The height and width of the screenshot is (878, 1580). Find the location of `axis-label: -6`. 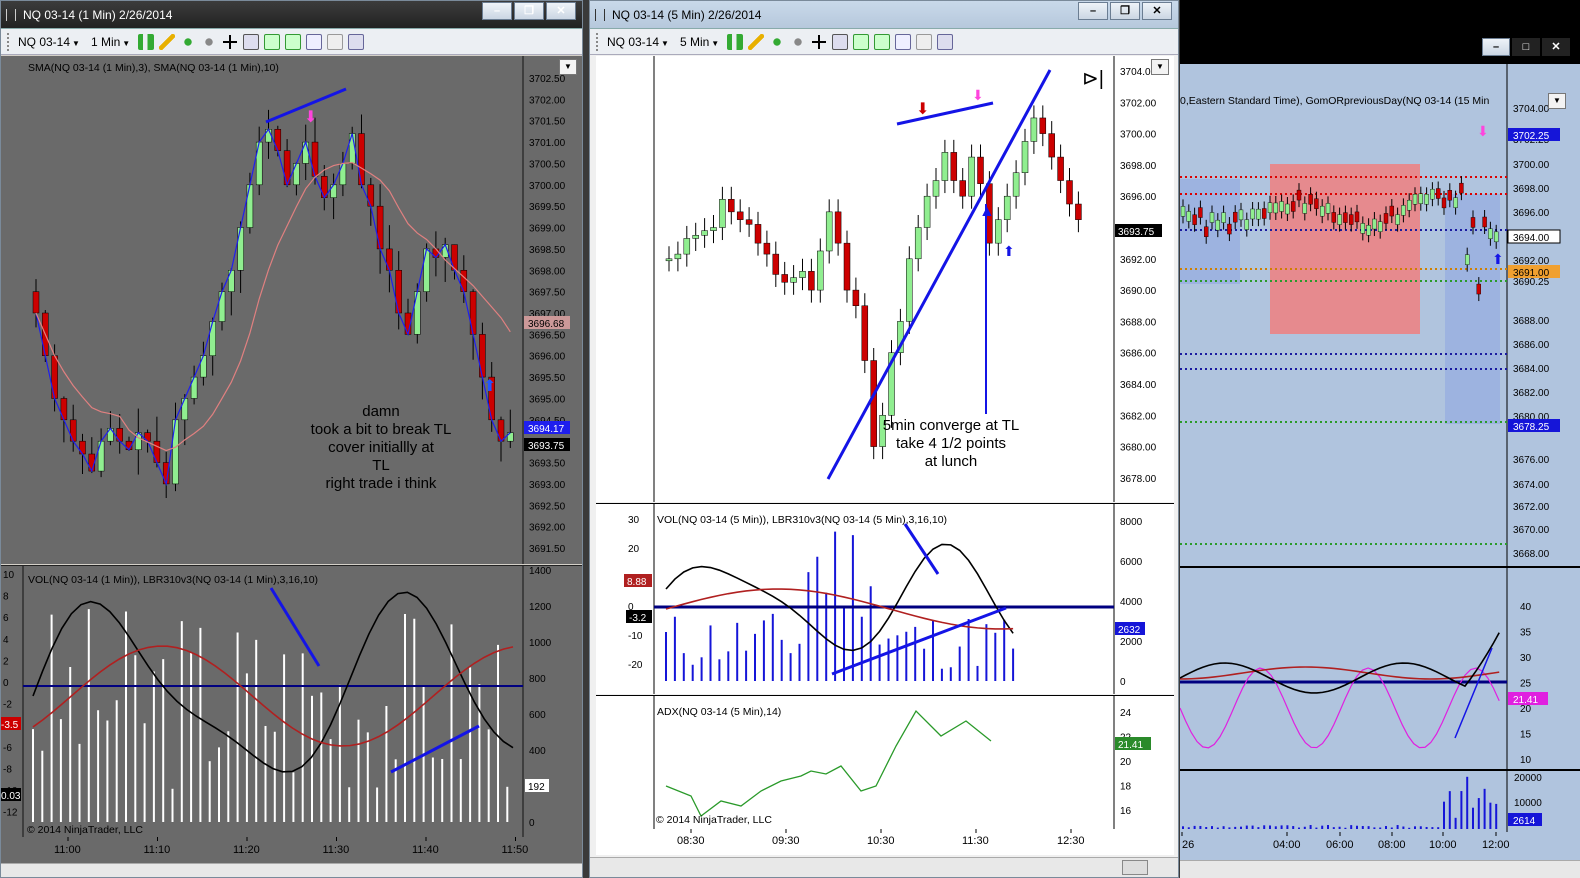

axis-label: -6 is located at coordinates (7, 748).